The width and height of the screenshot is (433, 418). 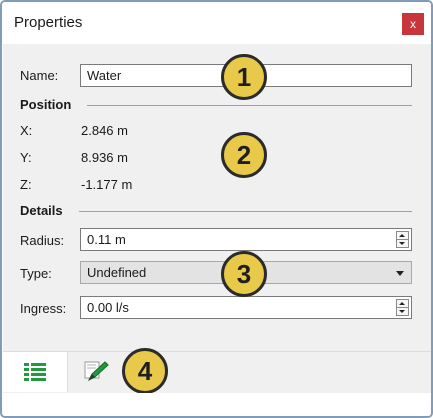 What do you see at coordinates (108, 307) in the screenshot?
I see `ingress-value: 0.00 l/s` at bounding box center [108, 307].